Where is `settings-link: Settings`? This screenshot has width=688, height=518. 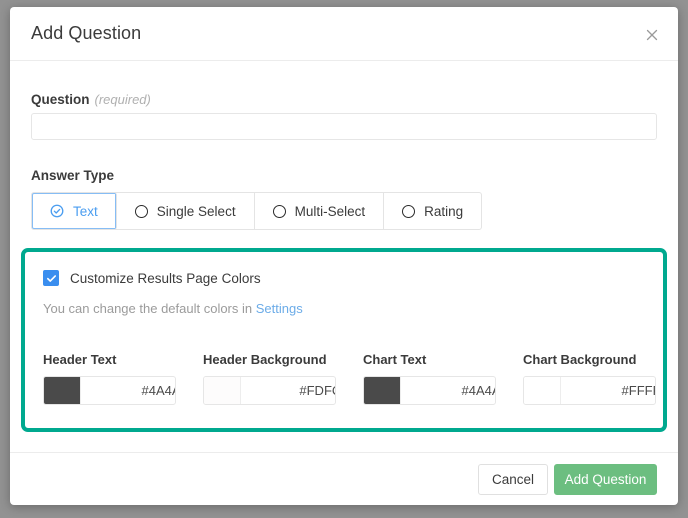
settings-link: Settings is located at coordinates (279, 308).